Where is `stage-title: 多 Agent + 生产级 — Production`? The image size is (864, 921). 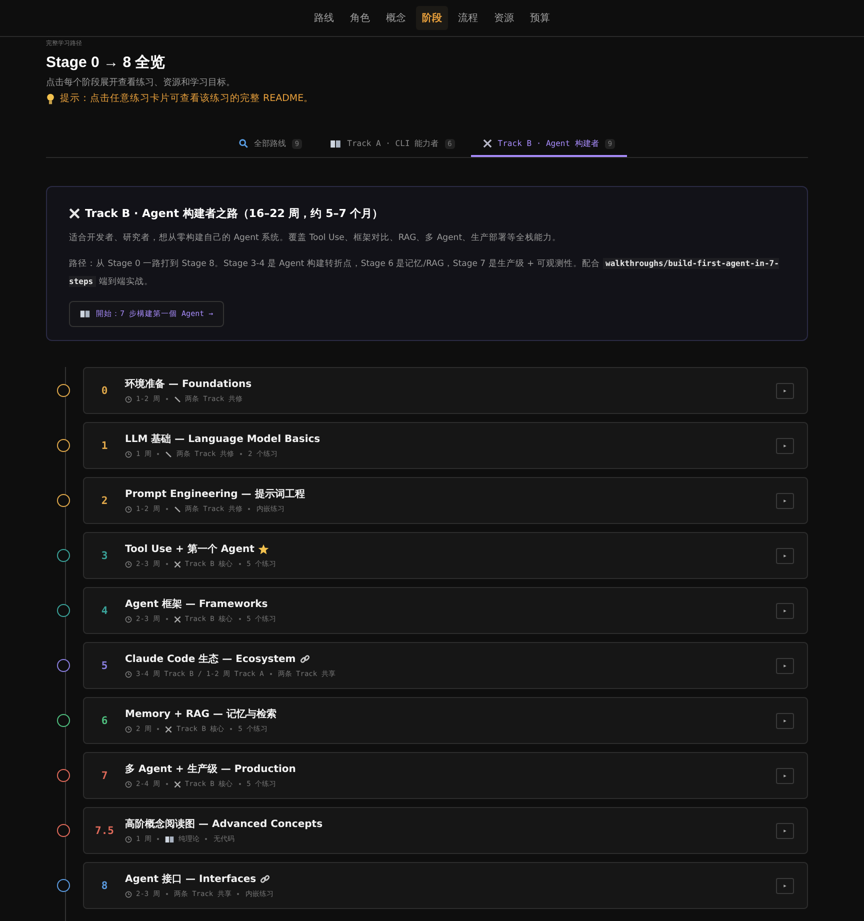 stage-title: 多 Agent + 生产级 — Production is located at coordinates (210, 769).